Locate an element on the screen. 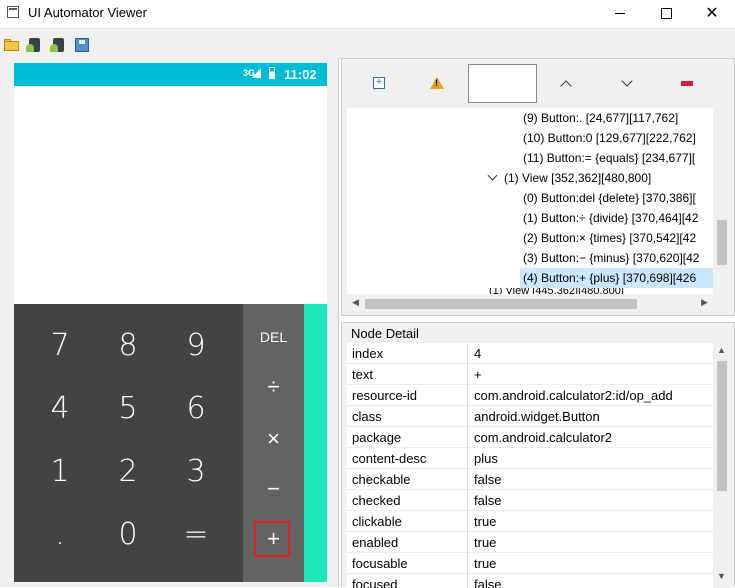  scroll-left-icon: ◀ is located at coordinates (355, 302).